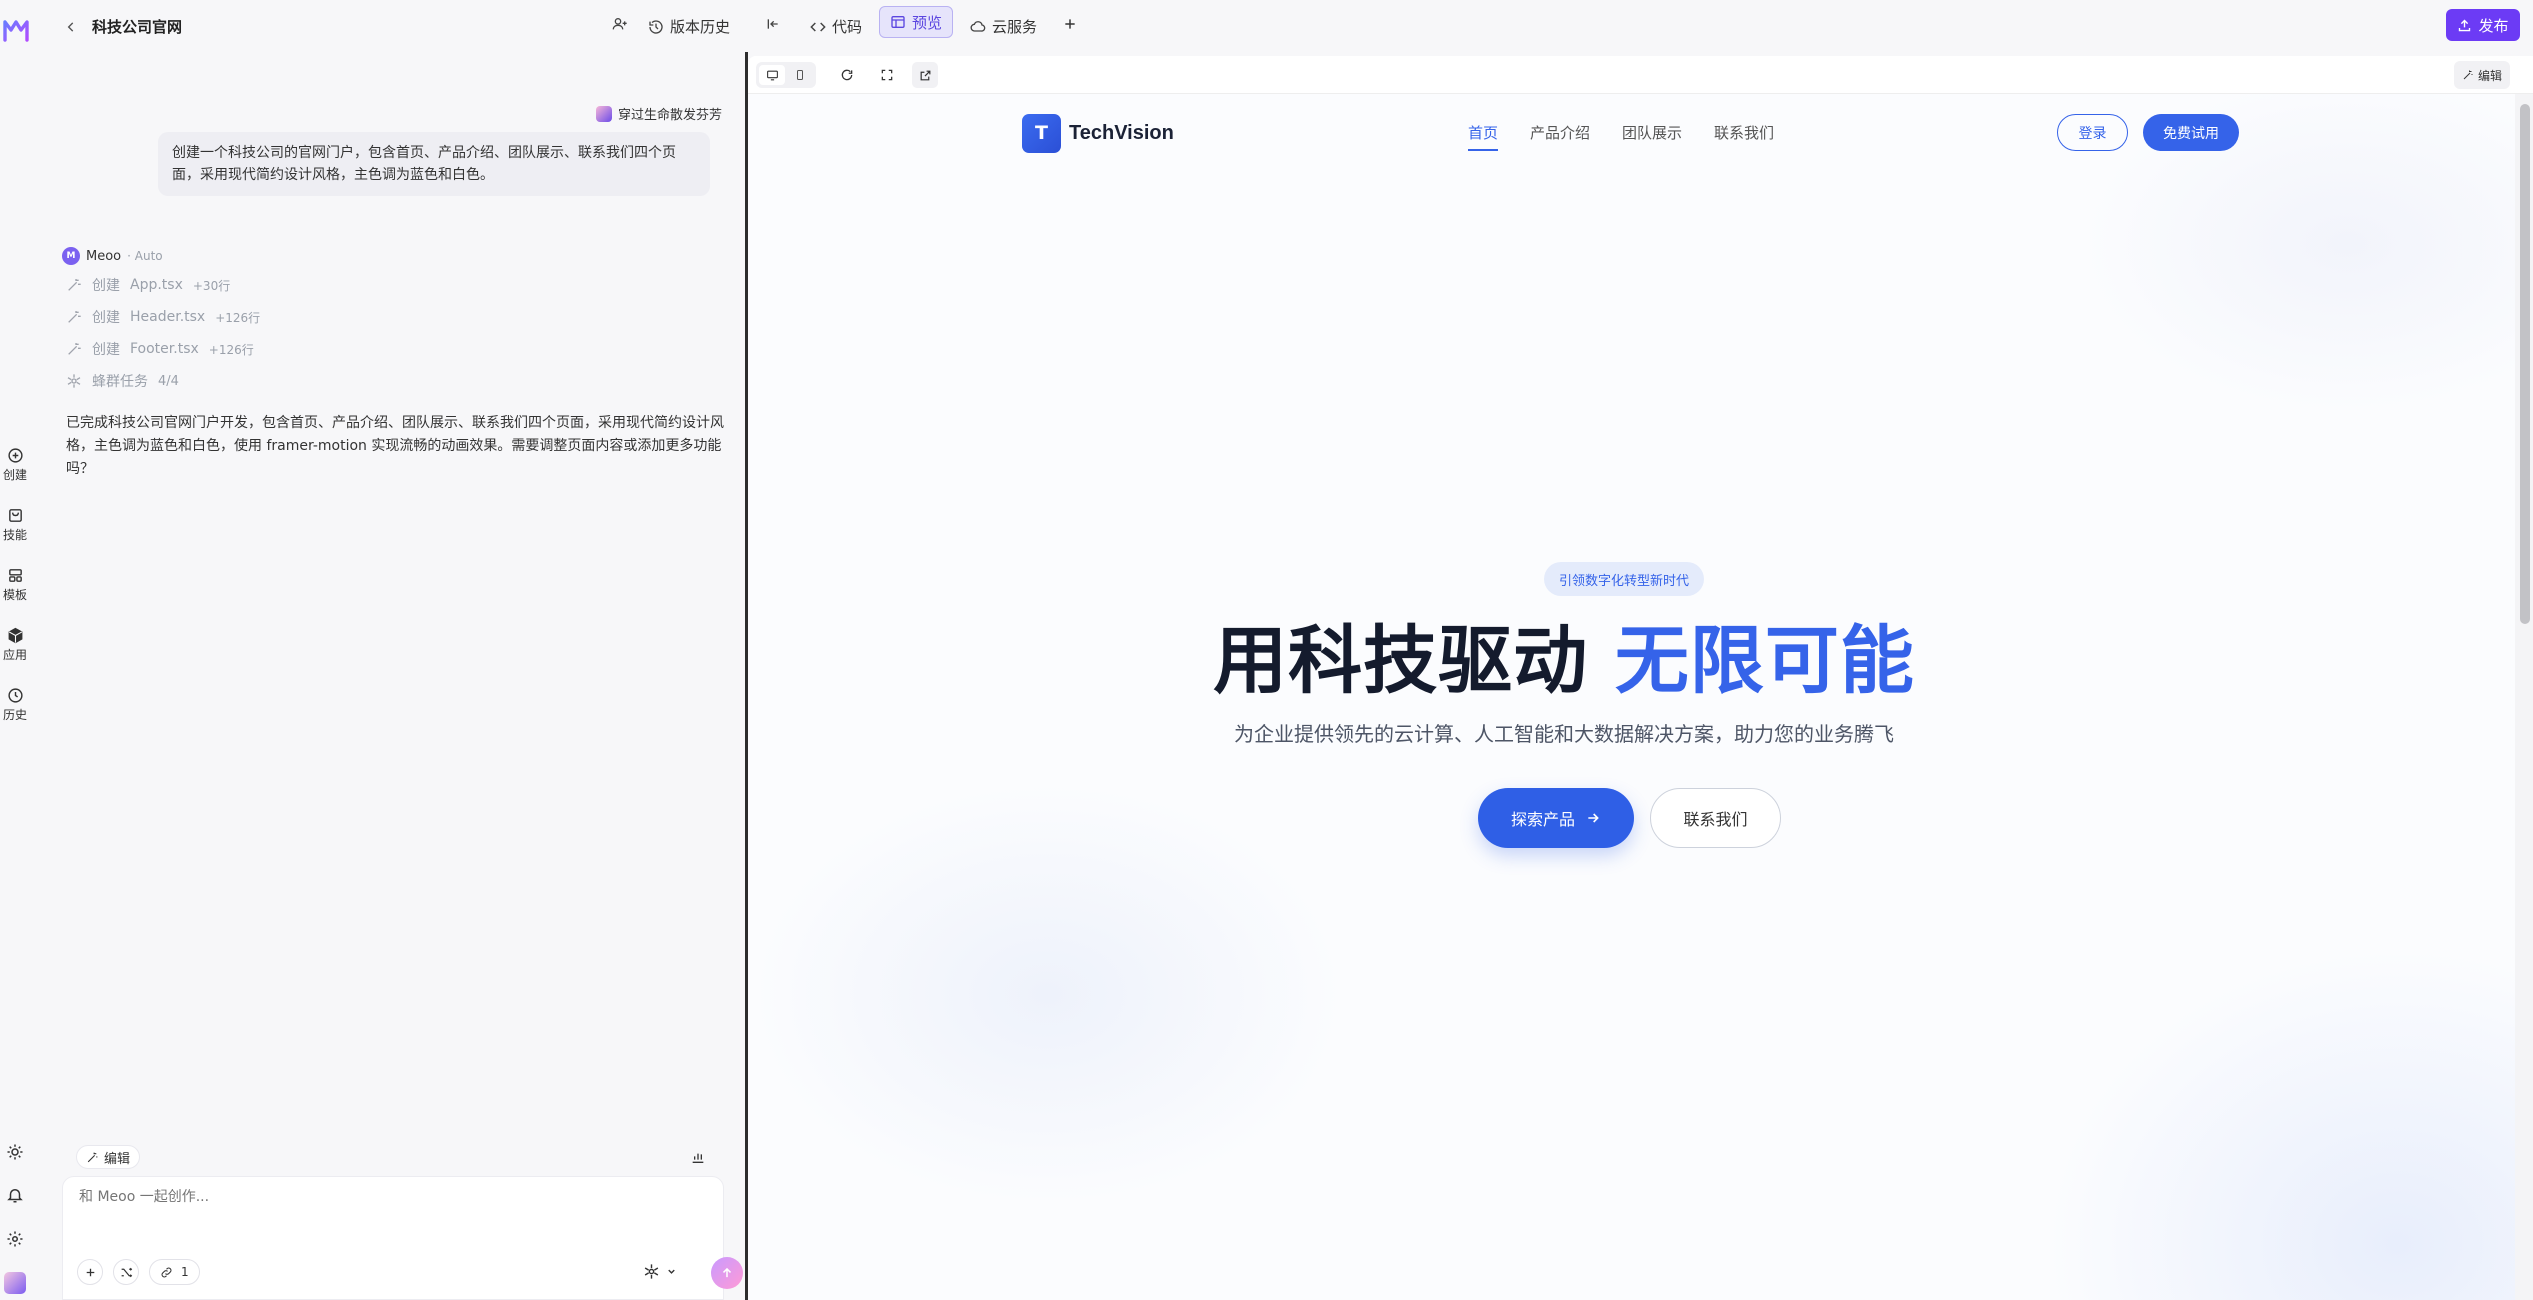 Image resolution: width=2533 pixels, height=1300 pixels. Describe the element at coordinates (669, 115) in the screenshot. I see `user-name: 穿过生命散发芬芳` at that location.